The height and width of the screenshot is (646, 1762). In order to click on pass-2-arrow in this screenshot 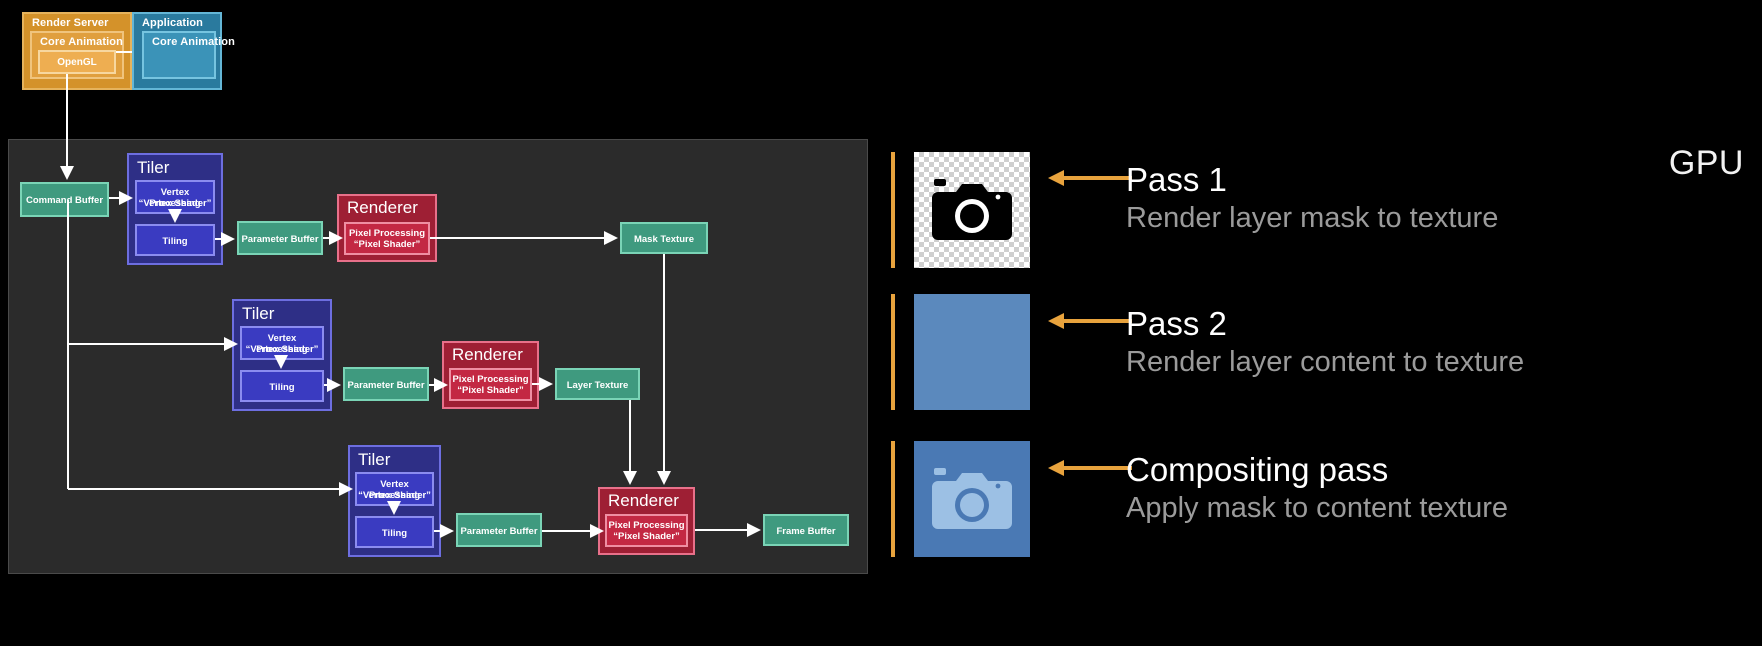, I will do `click(1090, 321)`.